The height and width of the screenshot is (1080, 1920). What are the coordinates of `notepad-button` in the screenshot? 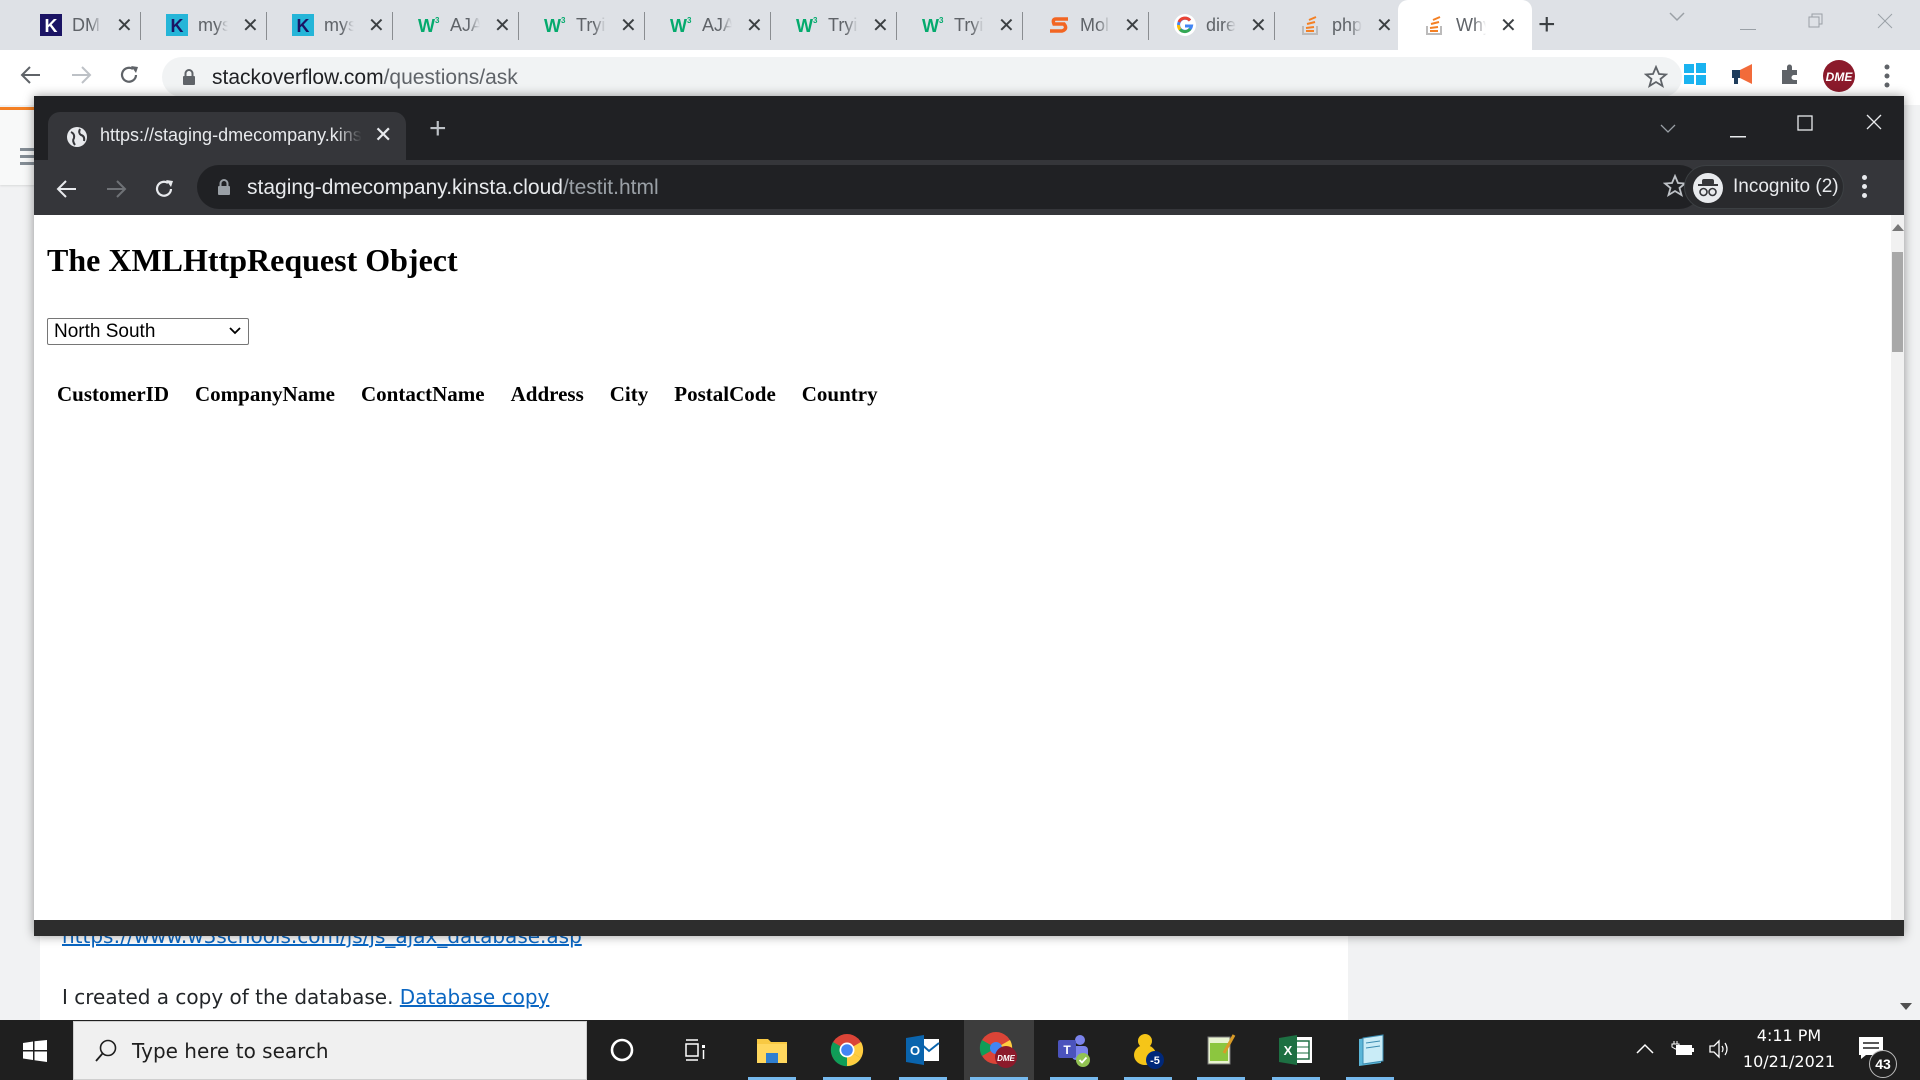 It's located at (1370, 1050).